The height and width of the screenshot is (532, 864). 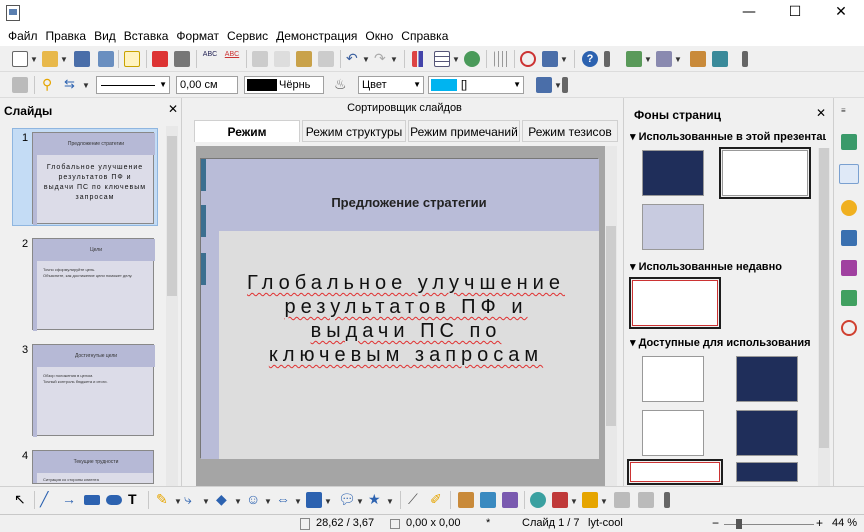 What do you see at coordinates (146, 36) in the screenshot?
I see `menu-insert: Вставка` at bounding box center [146, 36].